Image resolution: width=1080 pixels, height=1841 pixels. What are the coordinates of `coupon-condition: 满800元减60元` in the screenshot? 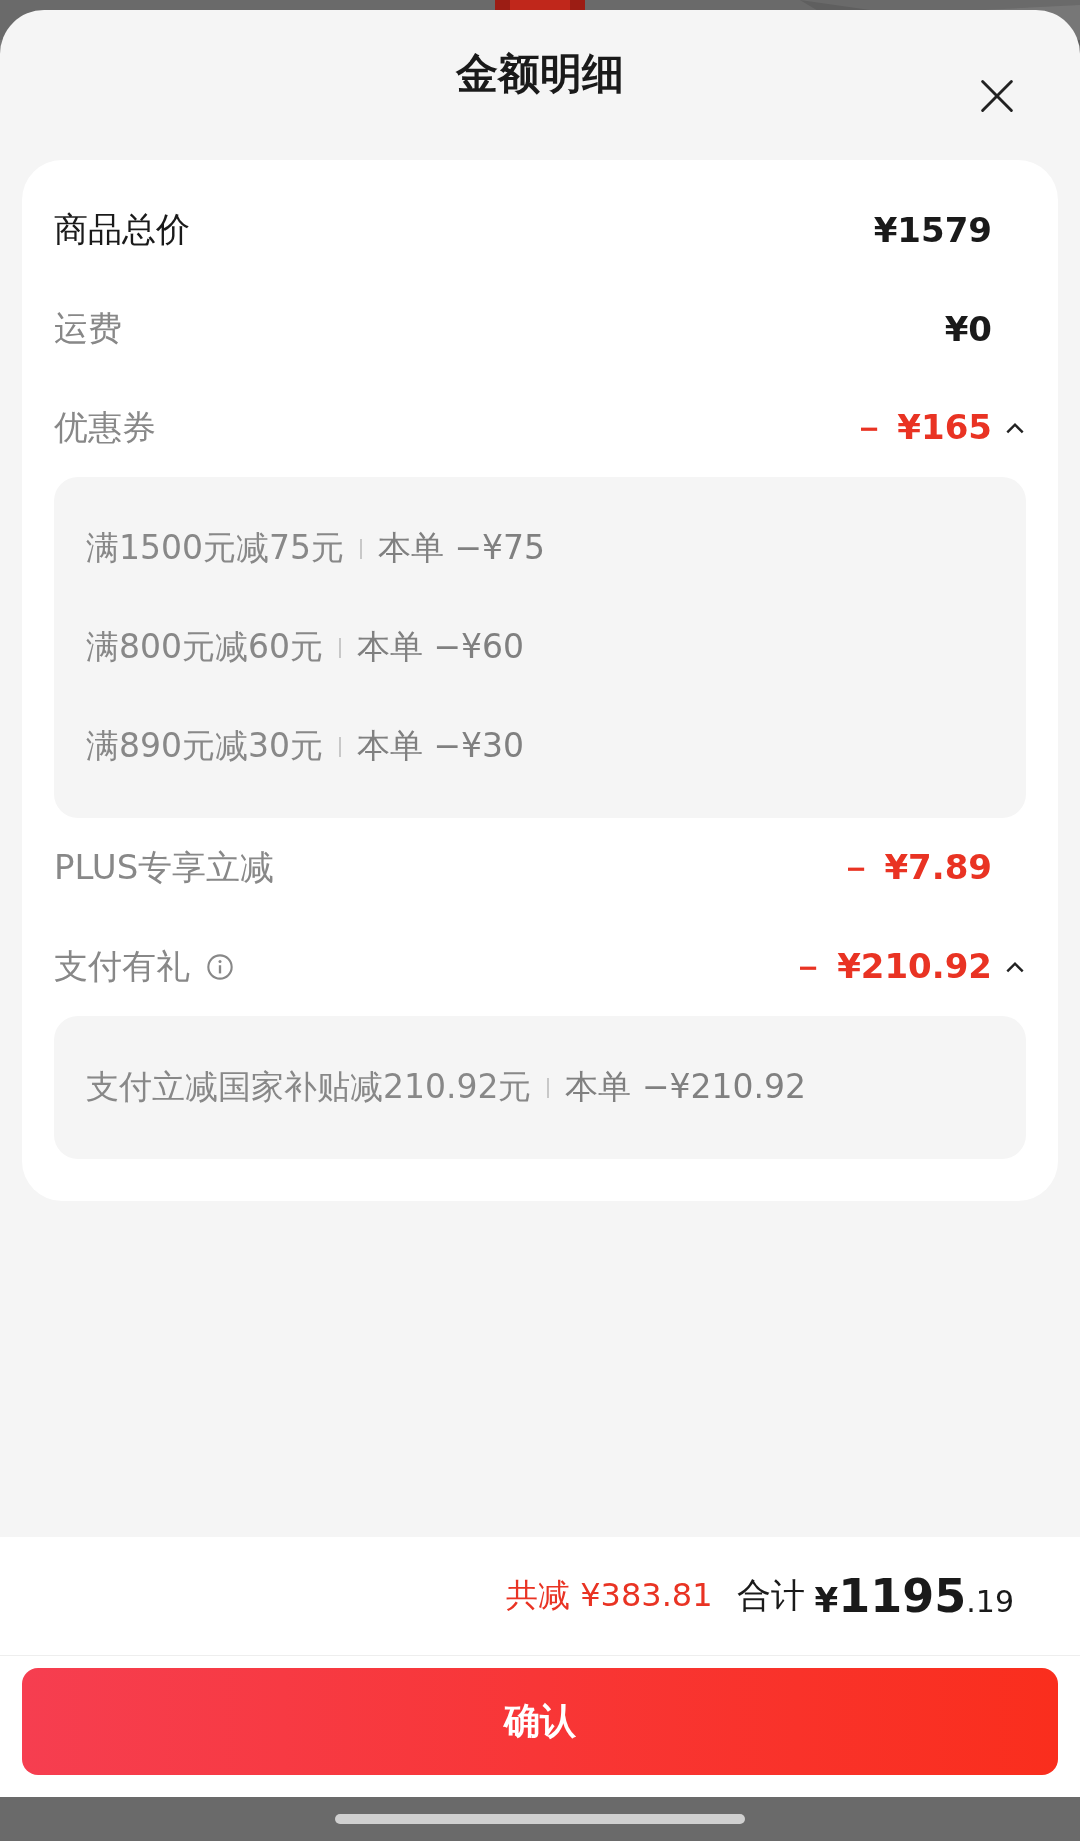 It's located at (204, 647).